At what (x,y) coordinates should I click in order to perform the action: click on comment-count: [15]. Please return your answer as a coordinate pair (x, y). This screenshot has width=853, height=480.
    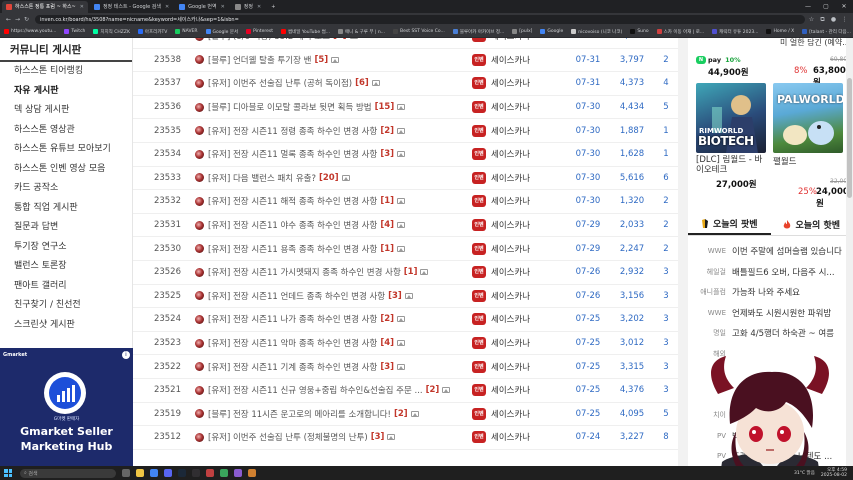
    Looking at the image, I should click on (385, 107).